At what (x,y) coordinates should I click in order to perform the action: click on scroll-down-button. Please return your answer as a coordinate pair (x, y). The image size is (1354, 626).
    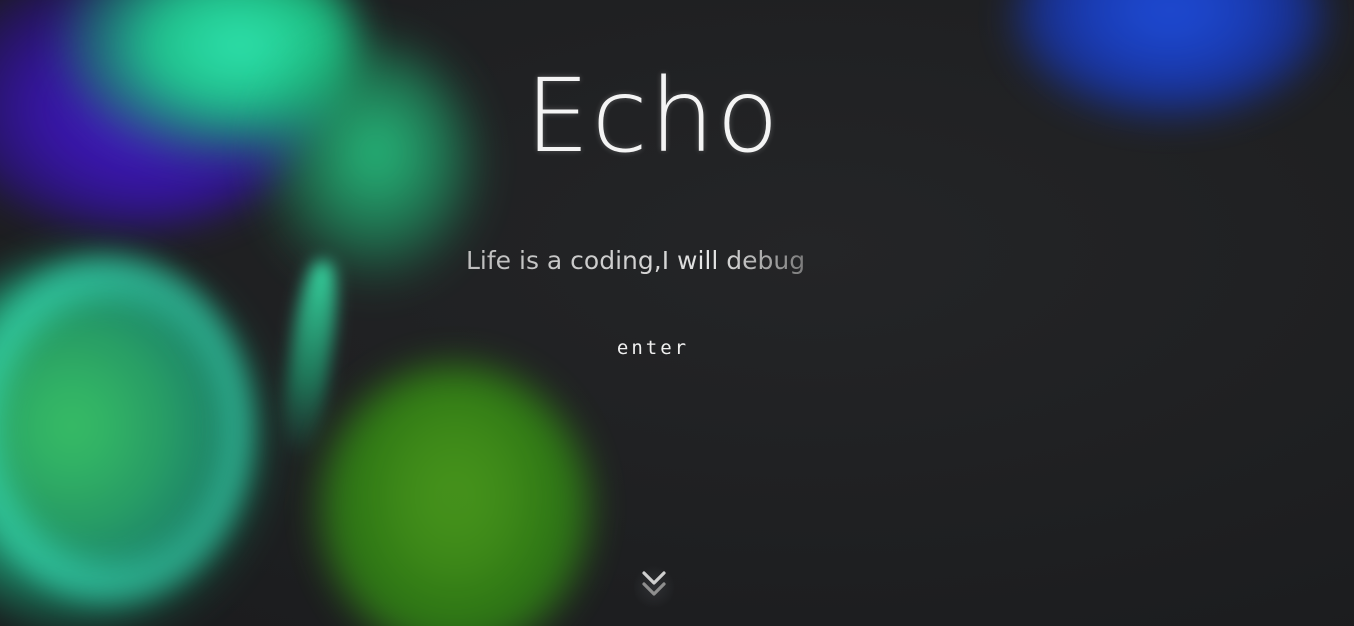
    Looking at the image, I should click on (654, 587).